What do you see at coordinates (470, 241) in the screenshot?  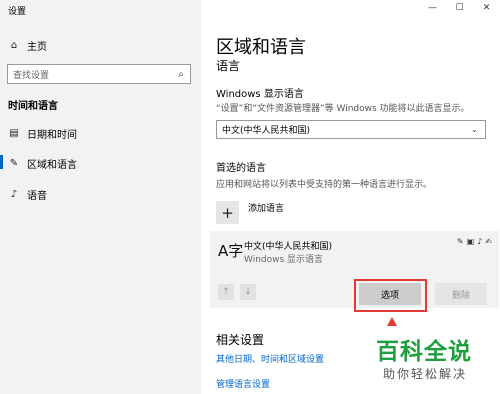 I see `text-to-speech-feature-icon: ▣` at bounding box center [470, 241].